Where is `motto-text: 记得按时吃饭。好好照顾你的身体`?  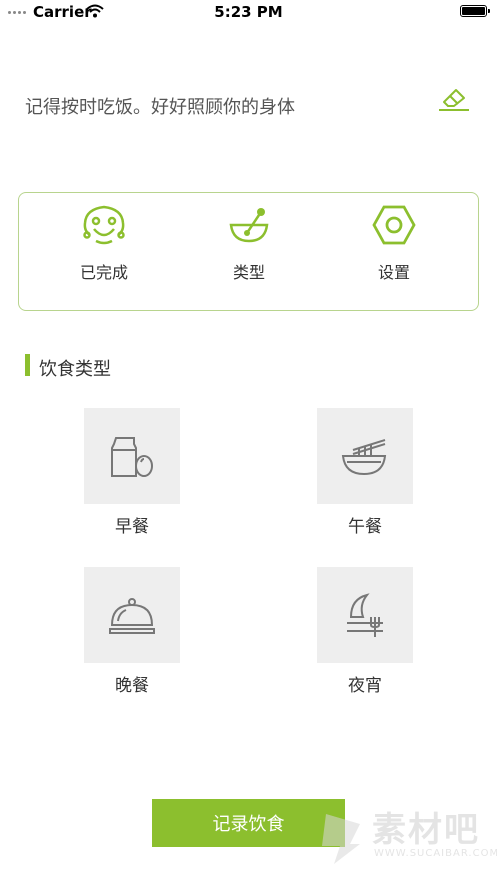 motto-text: 记得按时吃饭。好好照顾你的身体 is located at coordinates (160, 107).